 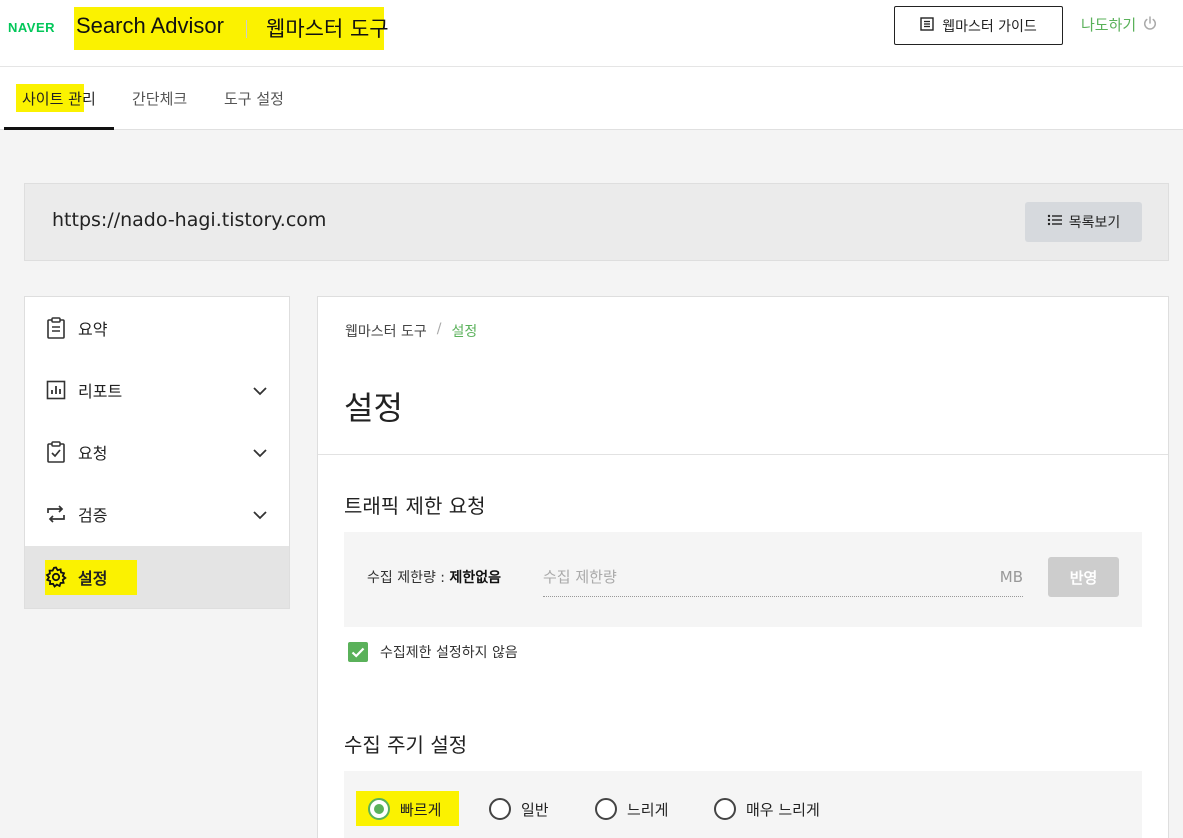 What do you see at coordinates (93, 329) in the screenshot?
I see `sidebar-item-label: 요약` at bounding box center [93, 329].